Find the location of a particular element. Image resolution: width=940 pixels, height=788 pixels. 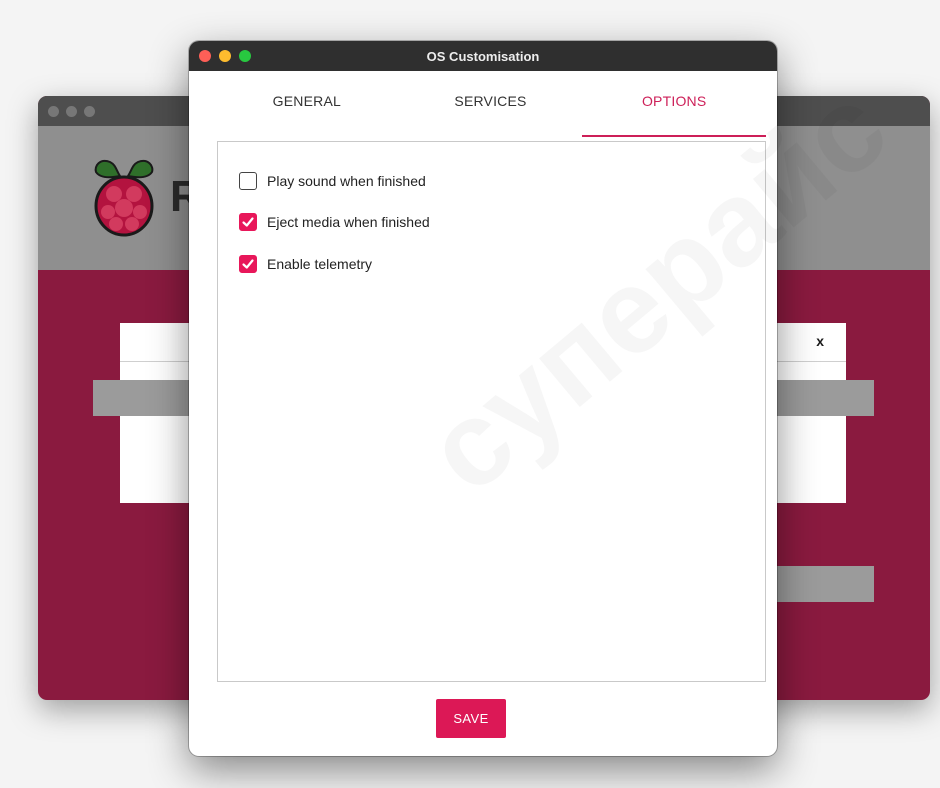

background-dialog-close-icon: x is located at coordinates (820, 341).